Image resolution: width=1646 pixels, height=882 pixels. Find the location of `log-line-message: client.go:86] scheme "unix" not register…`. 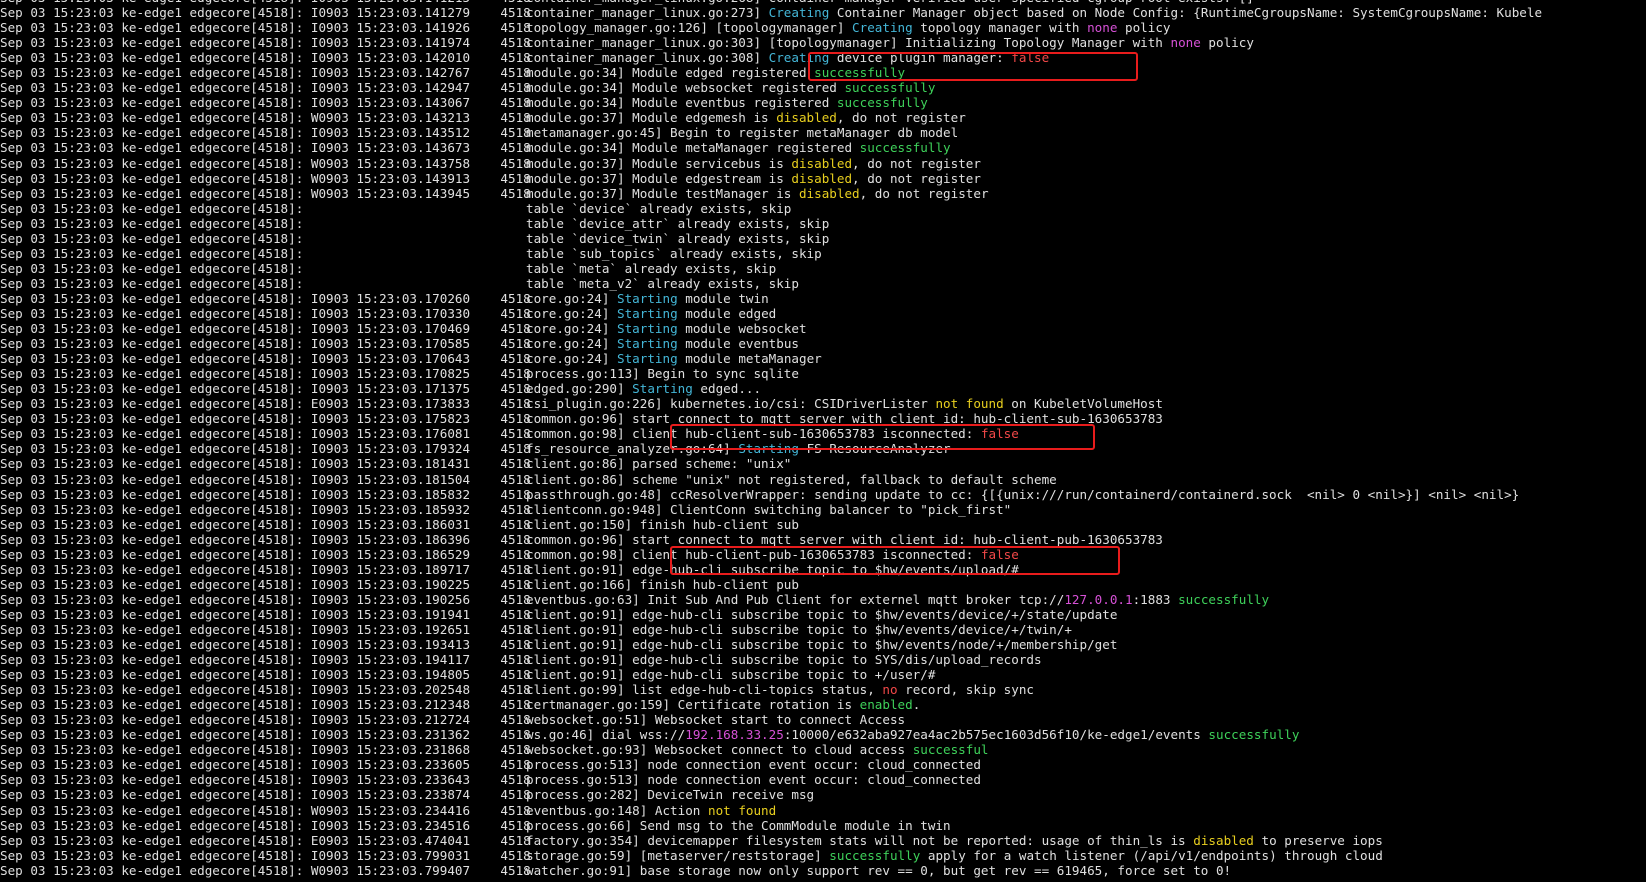

log-line-message: client.go:86] scheme "unix" not register… is located at coordinates (791, 479).